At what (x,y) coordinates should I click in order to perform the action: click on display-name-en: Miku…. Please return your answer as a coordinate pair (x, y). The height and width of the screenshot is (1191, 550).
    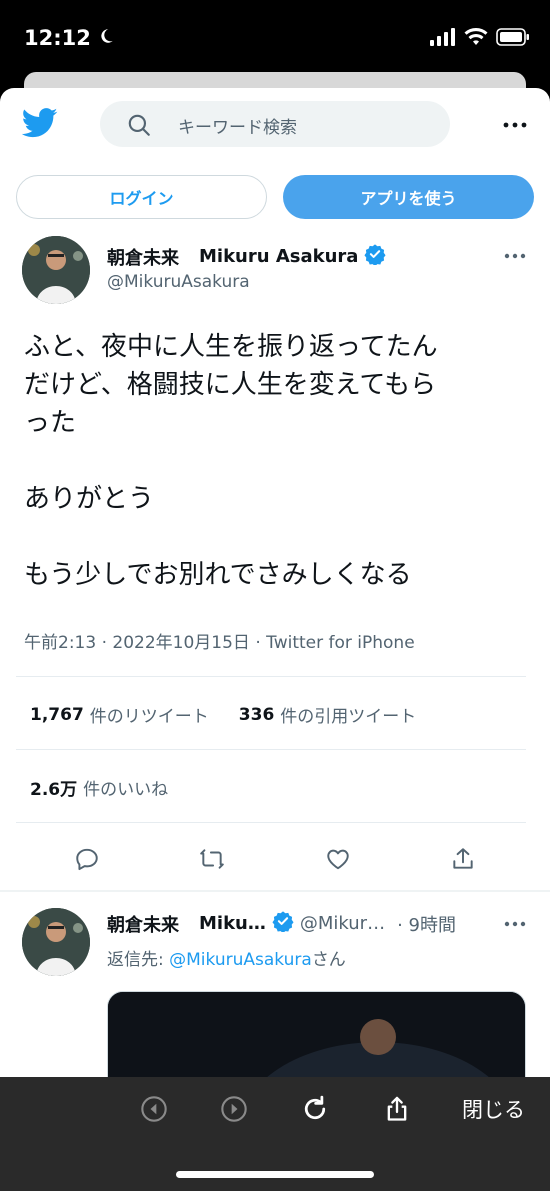
    Looking at the image, I should click on (232, 923).